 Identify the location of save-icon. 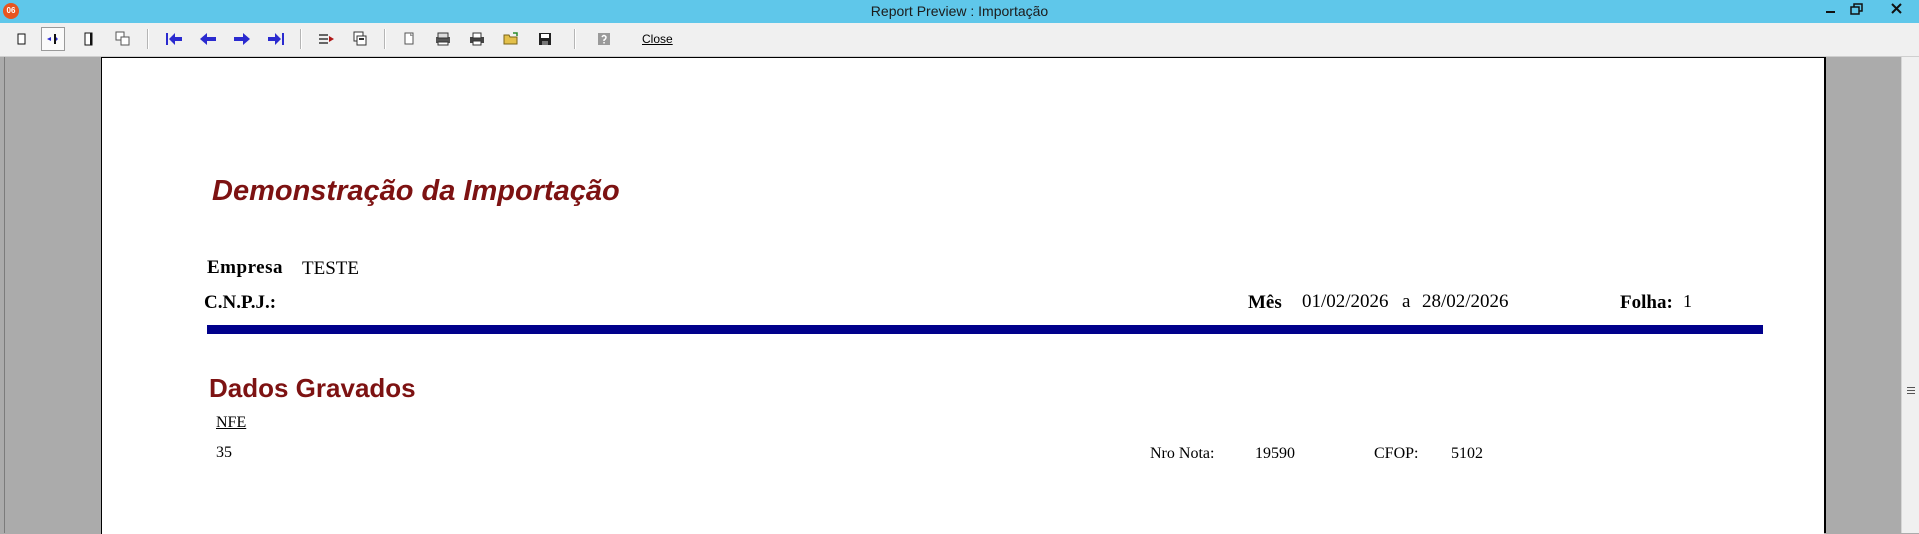
(545, 39).